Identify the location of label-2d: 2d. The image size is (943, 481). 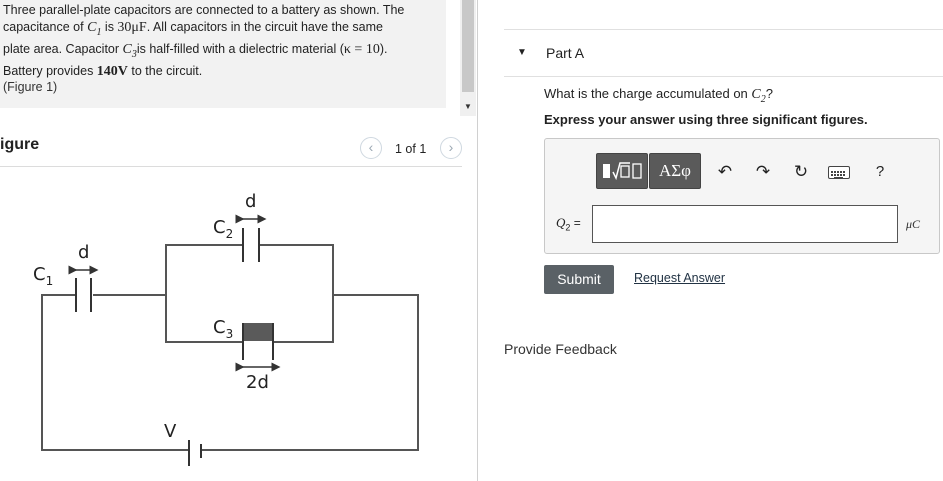
(257, 382).